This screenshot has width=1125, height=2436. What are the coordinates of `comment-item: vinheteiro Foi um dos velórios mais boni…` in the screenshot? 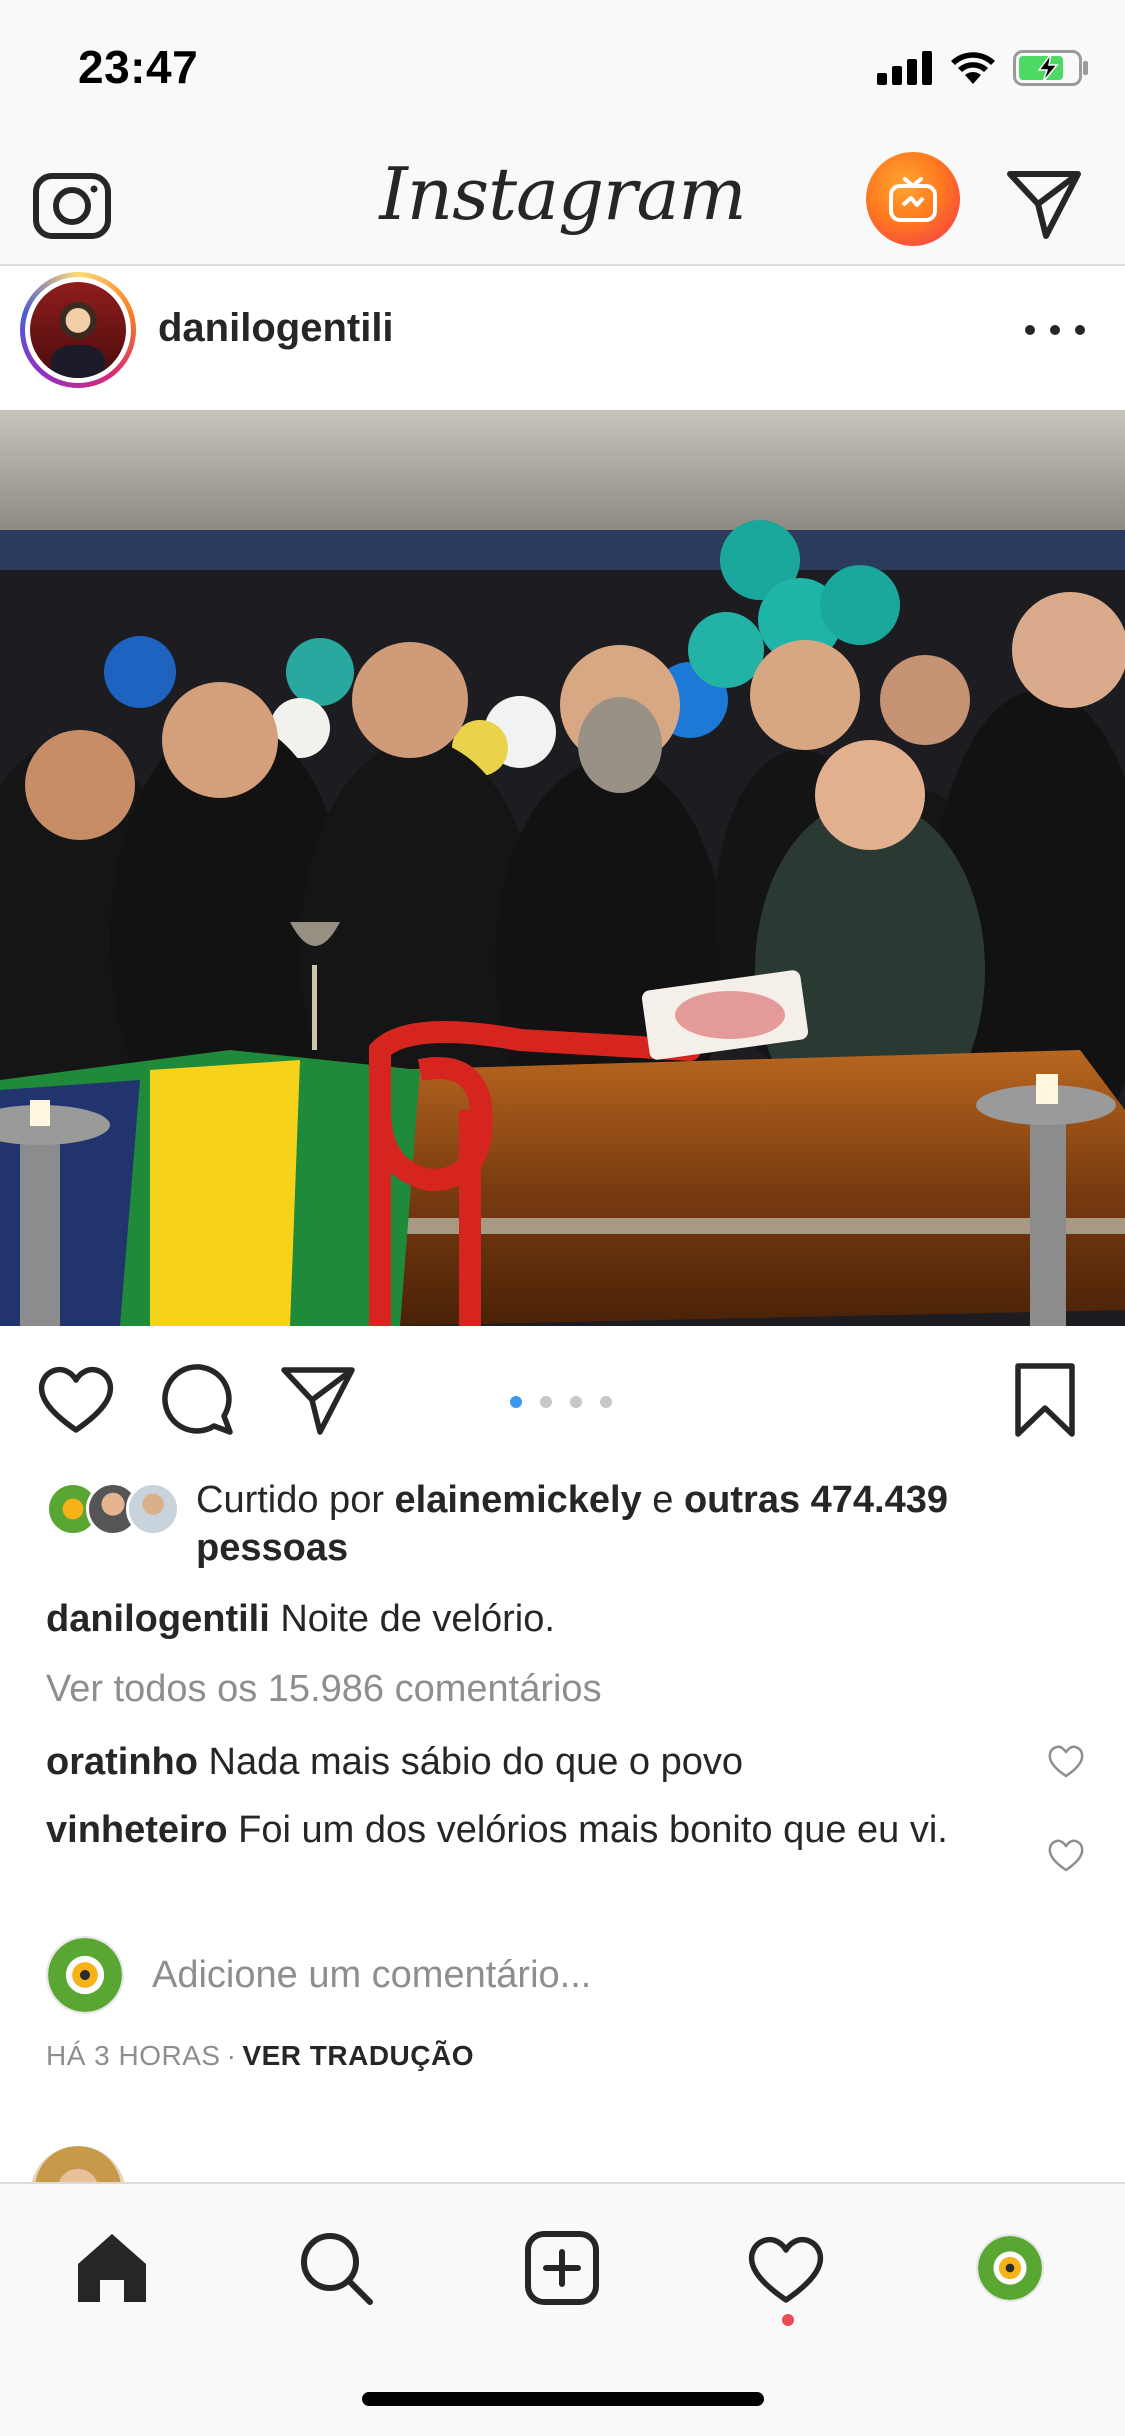 It's located at (526, 1830).